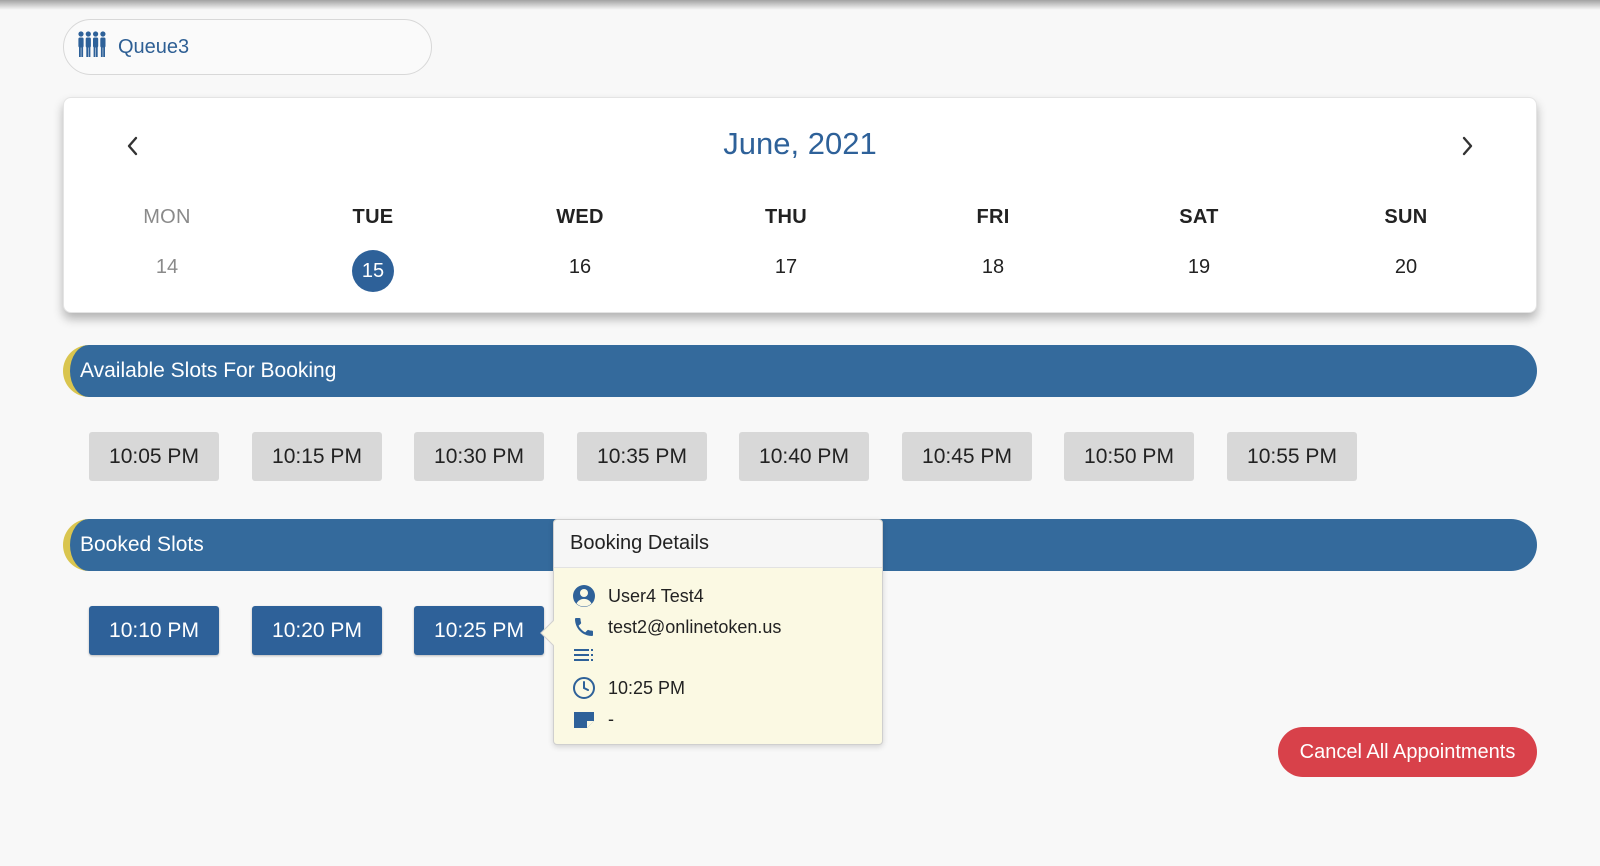 The width and height of the screenshot is (1600, 866). I want to click on day-number: 17, so click(786, 266).